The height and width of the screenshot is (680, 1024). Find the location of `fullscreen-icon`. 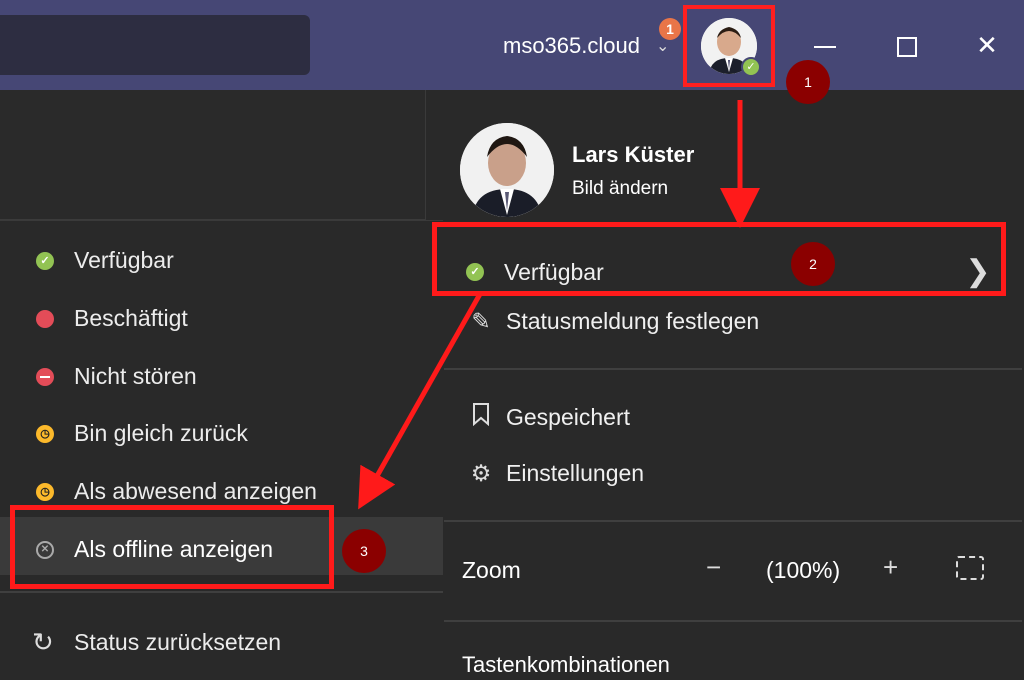

fullscreen-icon is located at coordinates (970, 568).